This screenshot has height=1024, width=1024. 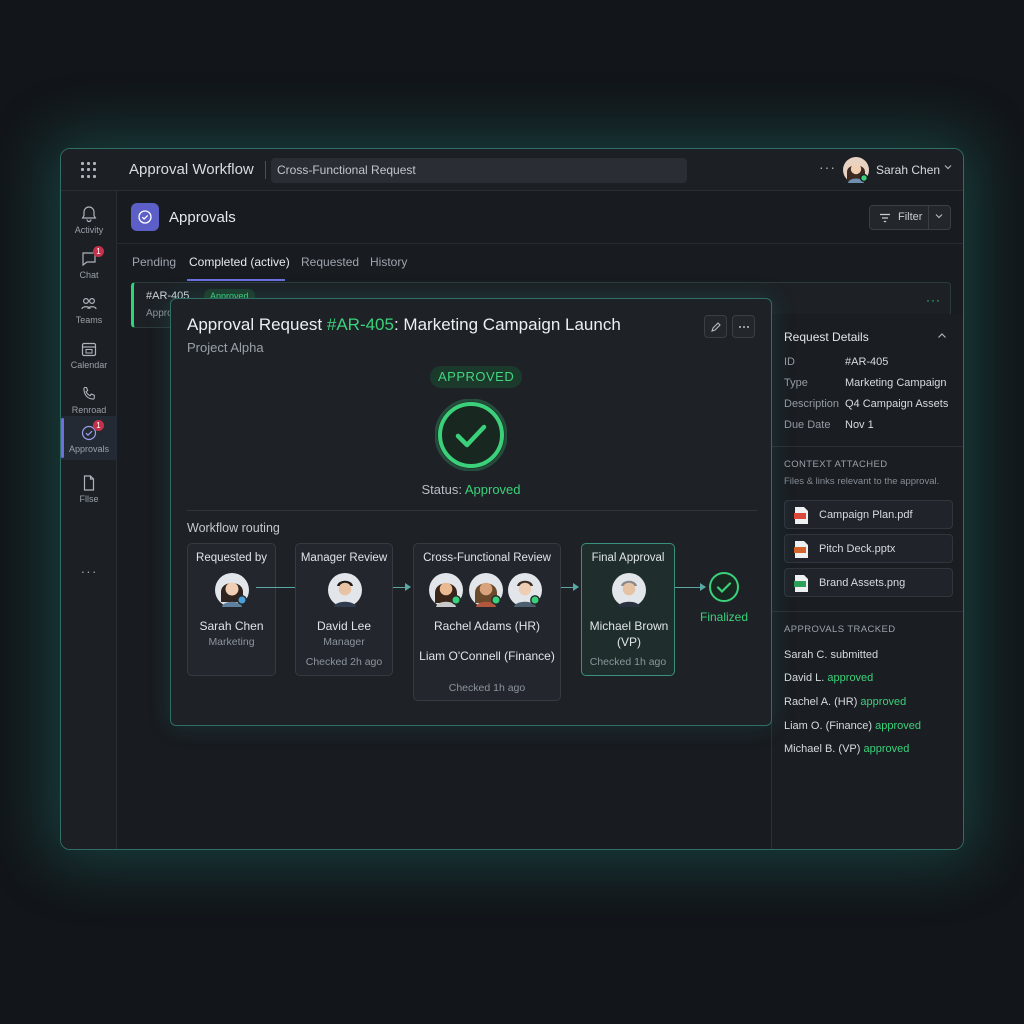 I want to click on rail-more-icon: ···, so click(x=89, y=571).